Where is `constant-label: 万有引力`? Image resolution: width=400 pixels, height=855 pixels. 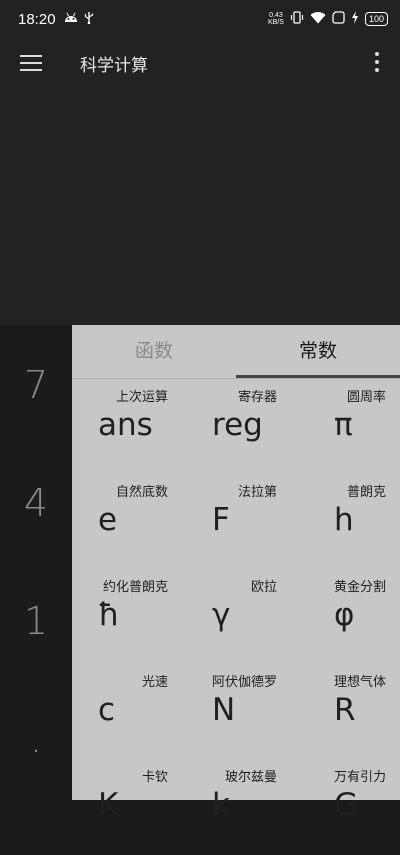
constant-label: 万有引力 is located at coordinates (359, 777).